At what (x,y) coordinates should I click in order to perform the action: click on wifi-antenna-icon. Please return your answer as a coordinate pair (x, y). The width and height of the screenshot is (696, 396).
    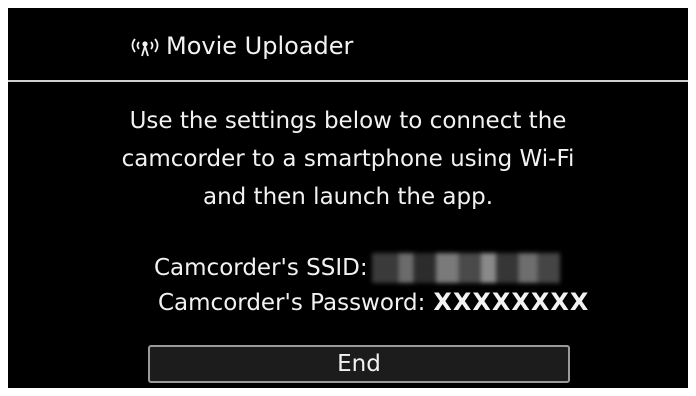
    Looking at the image, I should click on (145, 47).